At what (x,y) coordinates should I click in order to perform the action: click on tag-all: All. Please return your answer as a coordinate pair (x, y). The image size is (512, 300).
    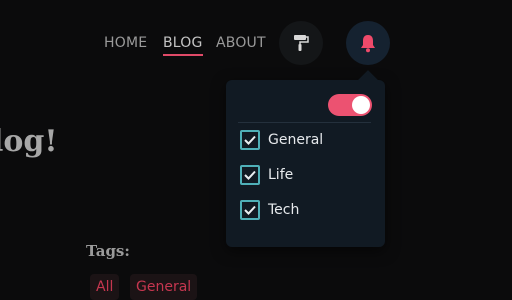
    Looking at the image, I should click on (105, 287).